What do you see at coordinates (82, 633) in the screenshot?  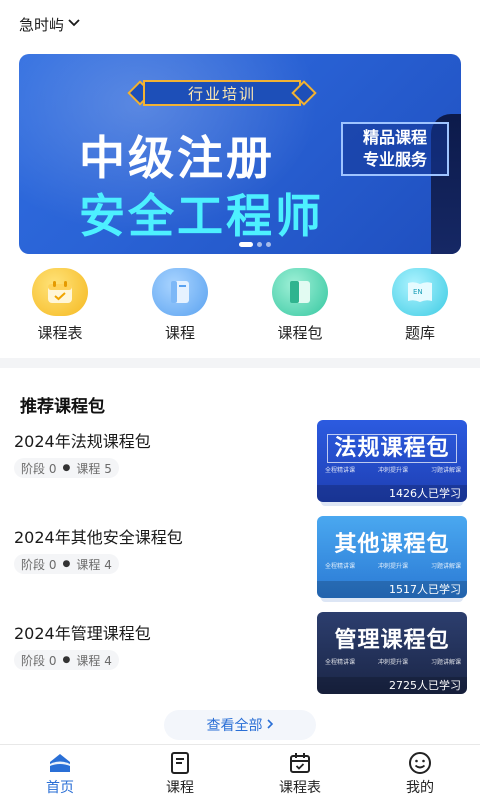 I see `course-name: 2024年管理课程包` at bounding box center [82, 633].